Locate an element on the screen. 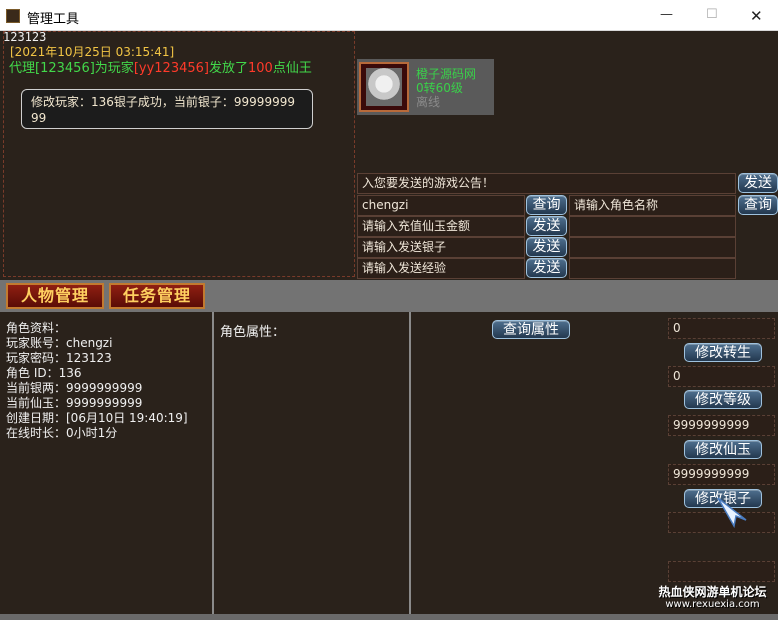 This screenshot has height=620, width=778. char-attr-panel is located at coordinates (312, 463).